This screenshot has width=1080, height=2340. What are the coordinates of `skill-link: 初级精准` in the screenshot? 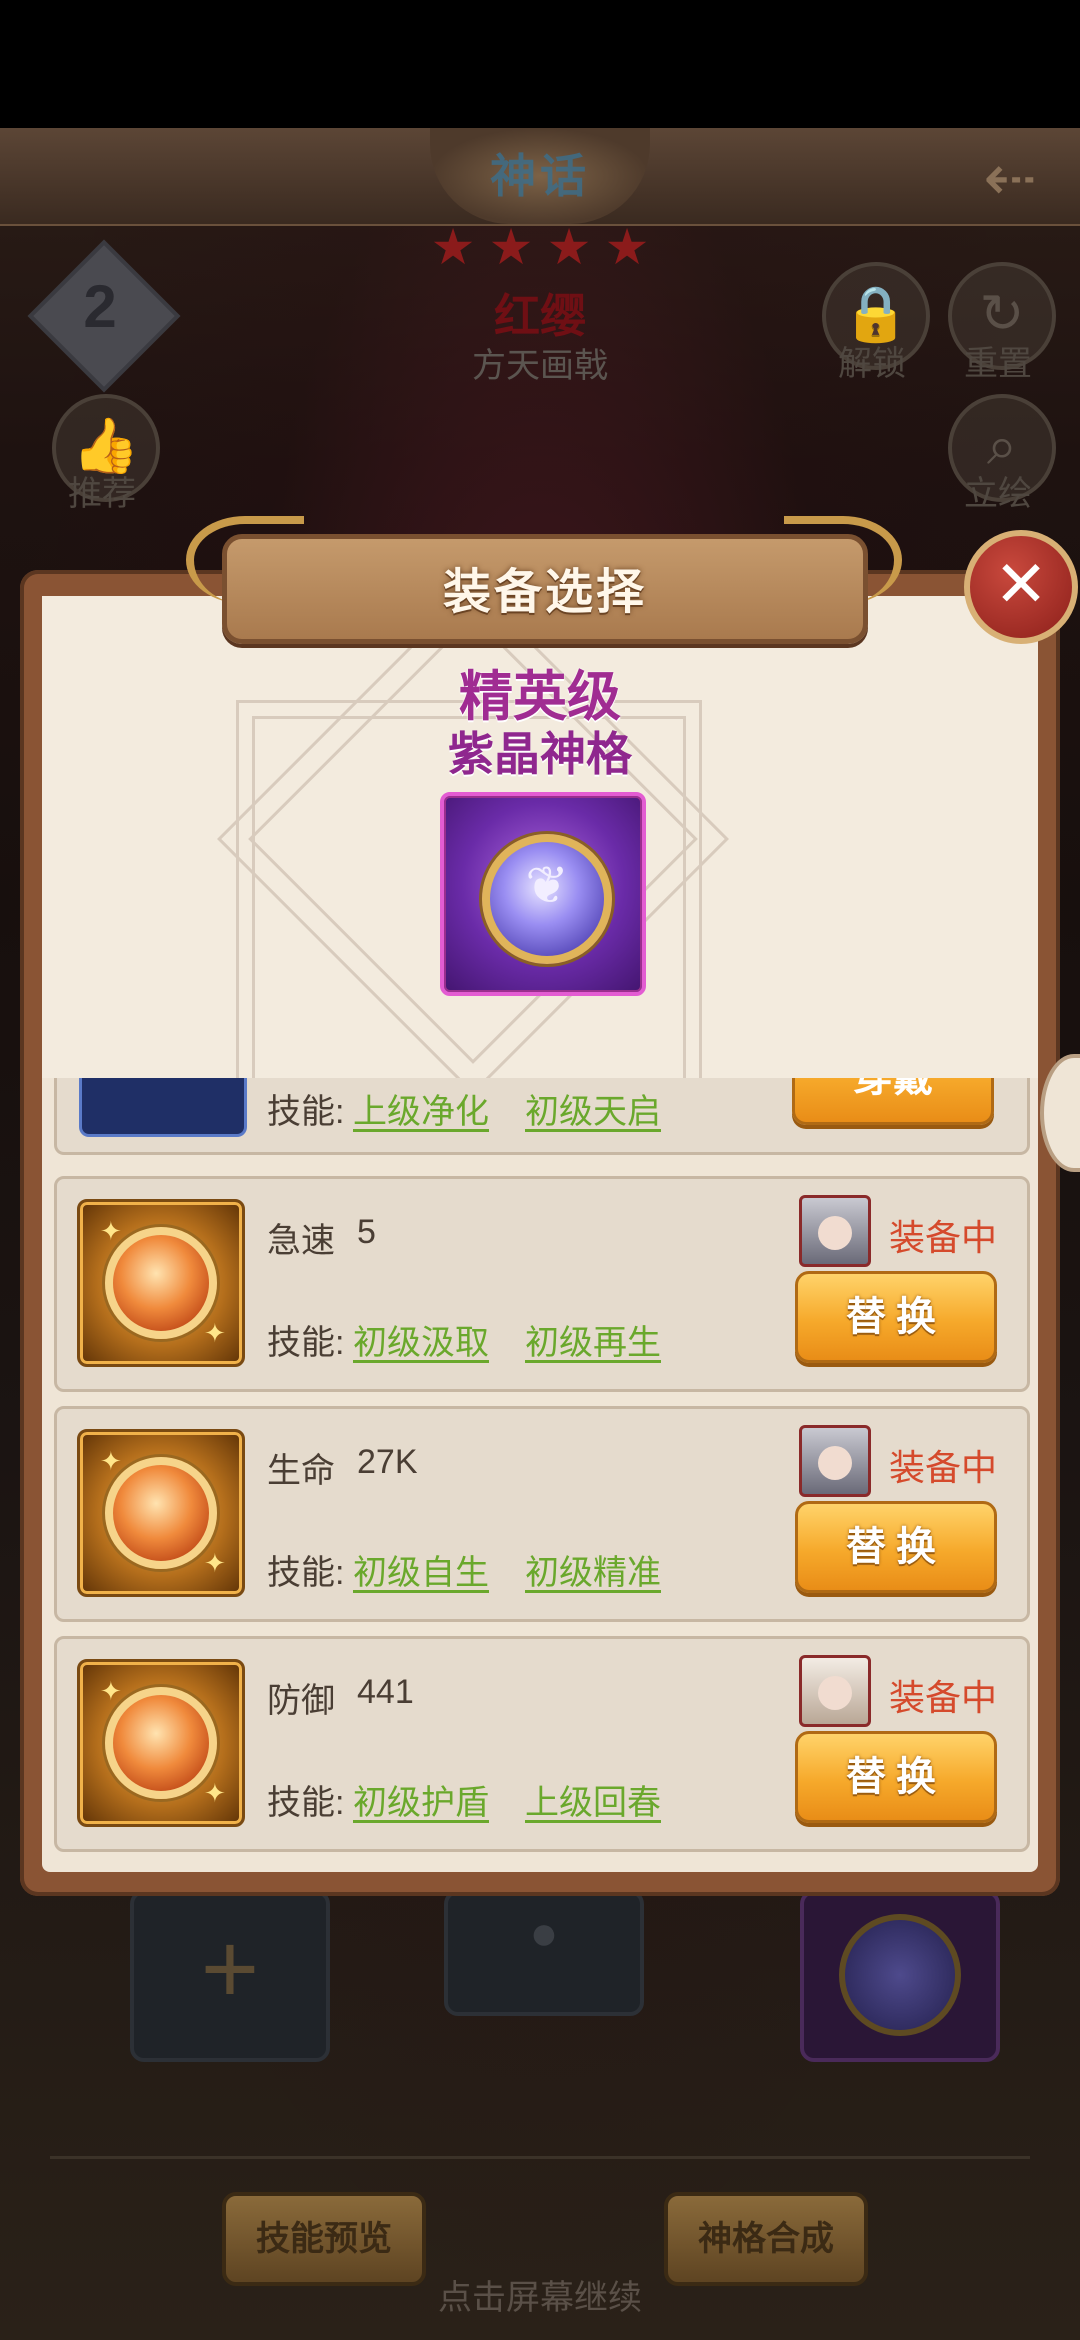 It's located at (593, 1569).